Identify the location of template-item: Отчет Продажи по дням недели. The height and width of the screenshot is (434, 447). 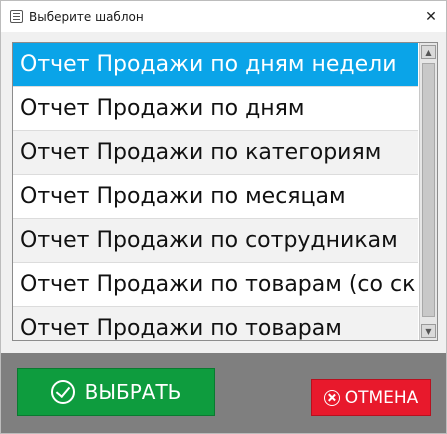
(215, 65).